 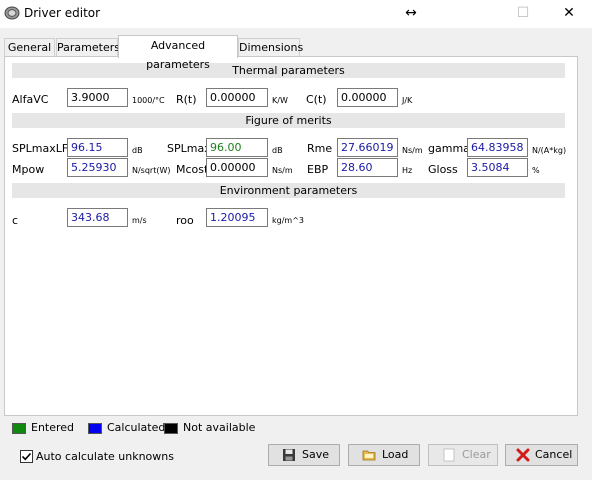 What do you see at coordinates (136, 427) in the screenshot?
I see `legend-calculated-label: Calculated` at bounding box center [136, 427].